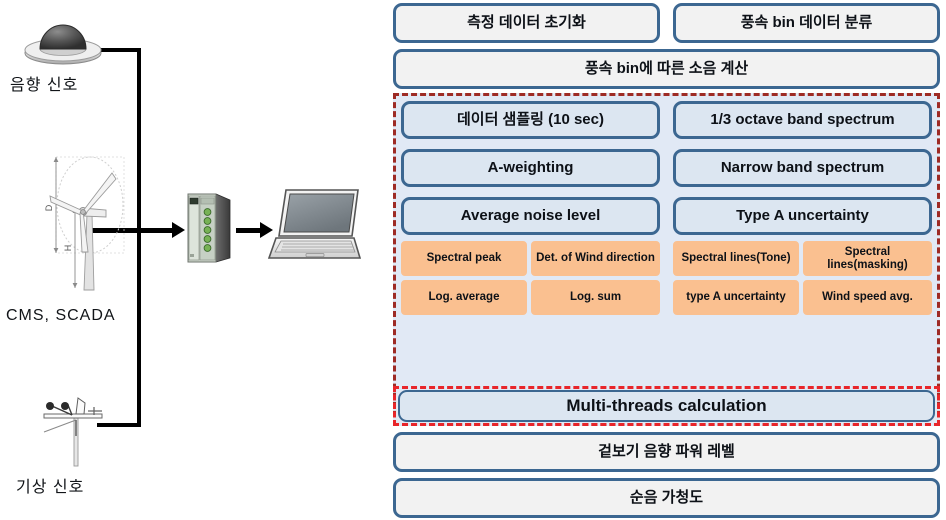  I want to click on process-box-tonality: 순음 가청도, so click(666, 498).